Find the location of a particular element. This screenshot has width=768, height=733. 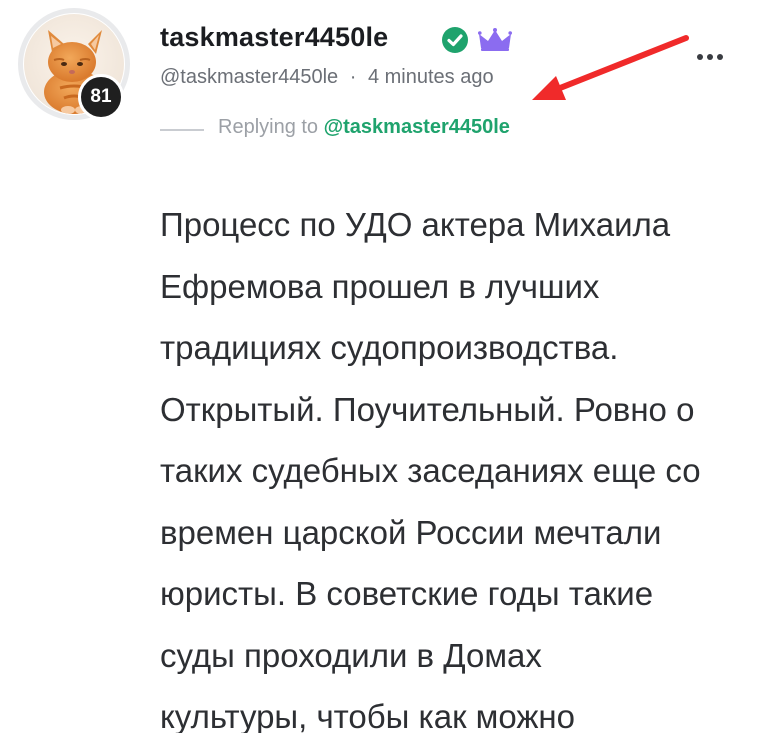

body-line: времен царской России мечтали is located at coordinates (411, 532).